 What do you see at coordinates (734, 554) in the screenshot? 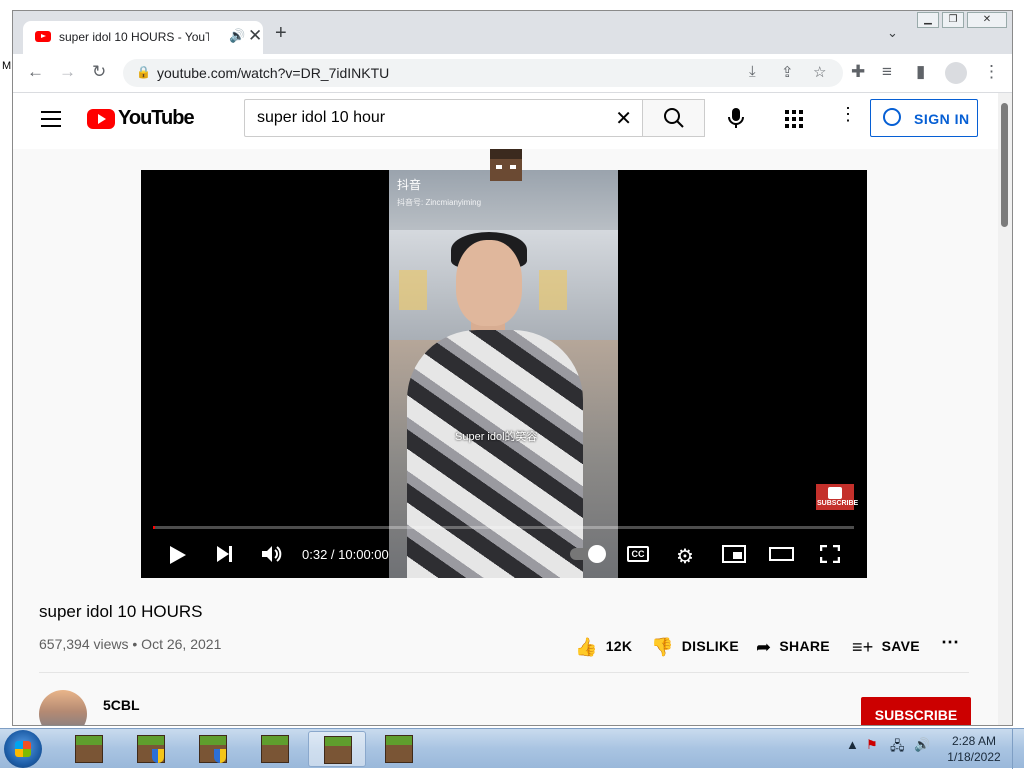
I see `miniplayer-icon` at bounding box center [734, 554].